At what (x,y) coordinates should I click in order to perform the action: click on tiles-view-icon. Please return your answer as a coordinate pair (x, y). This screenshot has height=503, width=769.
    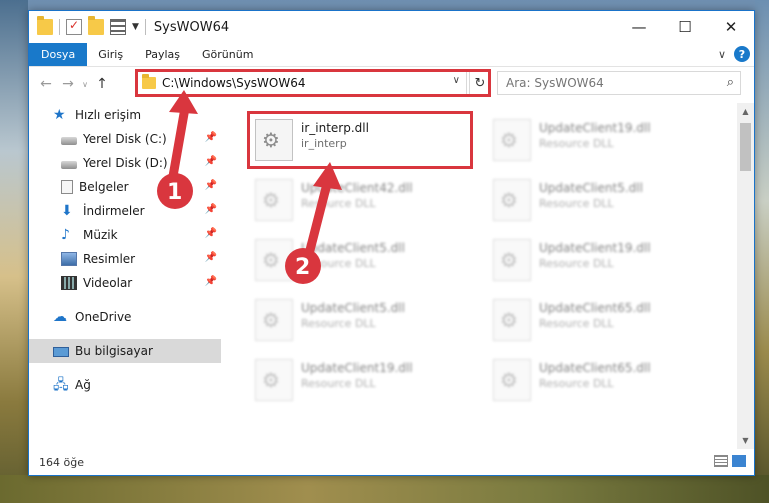
    Looking at the image, I should click on (739, 461).